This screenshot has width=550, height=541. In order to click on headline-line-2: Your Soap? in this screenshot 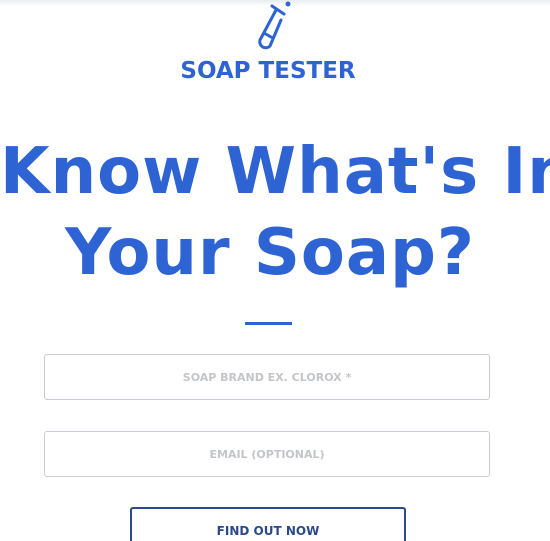, I will do `click(270, 253)`.